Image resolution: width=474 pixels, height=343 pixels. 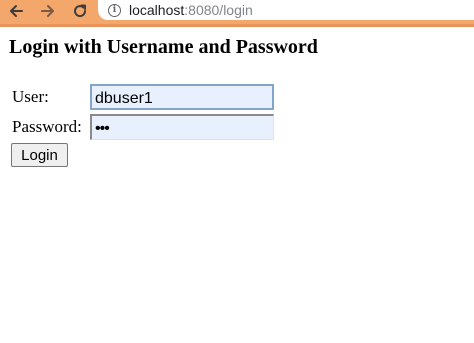 I want to click on arrow-right-icon, so click(x=47, y=11).